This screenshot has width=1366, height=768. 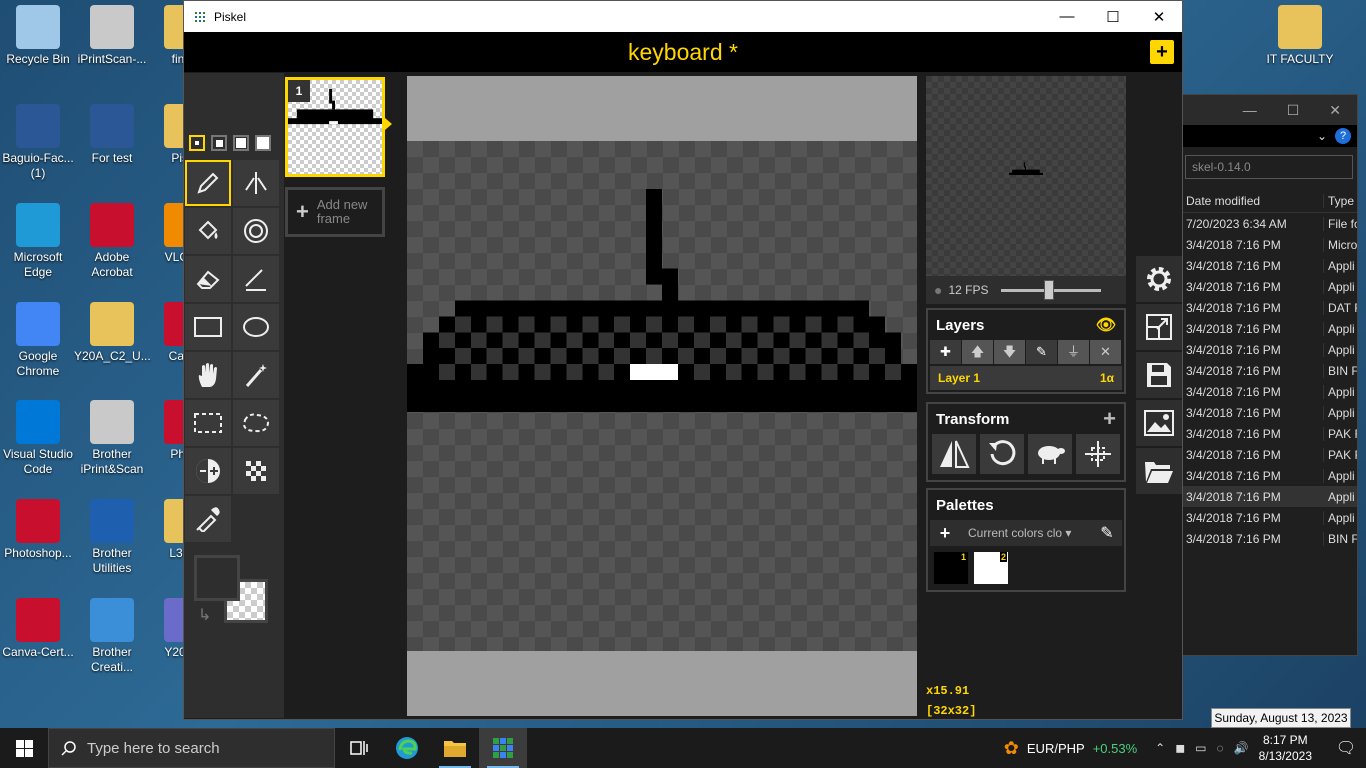 What do you see at coordinates (38, 241) in the screenshot?
I see `desktop-shortcut: Microsoft Edge` at bounding box center [38, 241].